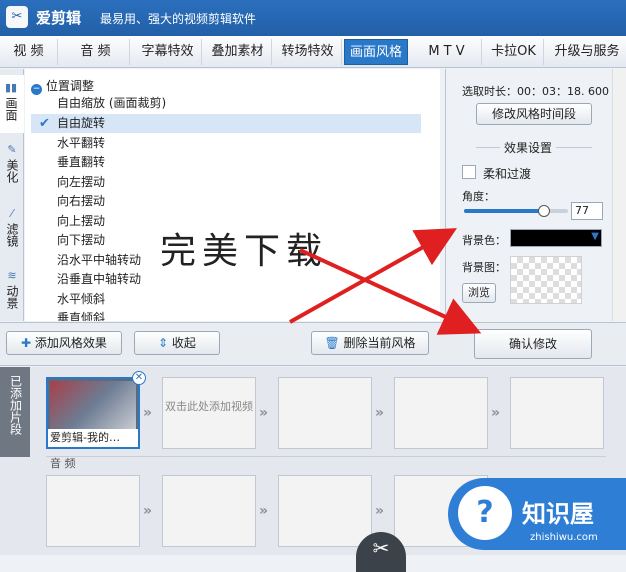 This screenshot has height=572, width=626. What do you see at coordinates (485, 513) in the screenshot?
I see `help-person-icon: ?` at bounding box center [485, 513].